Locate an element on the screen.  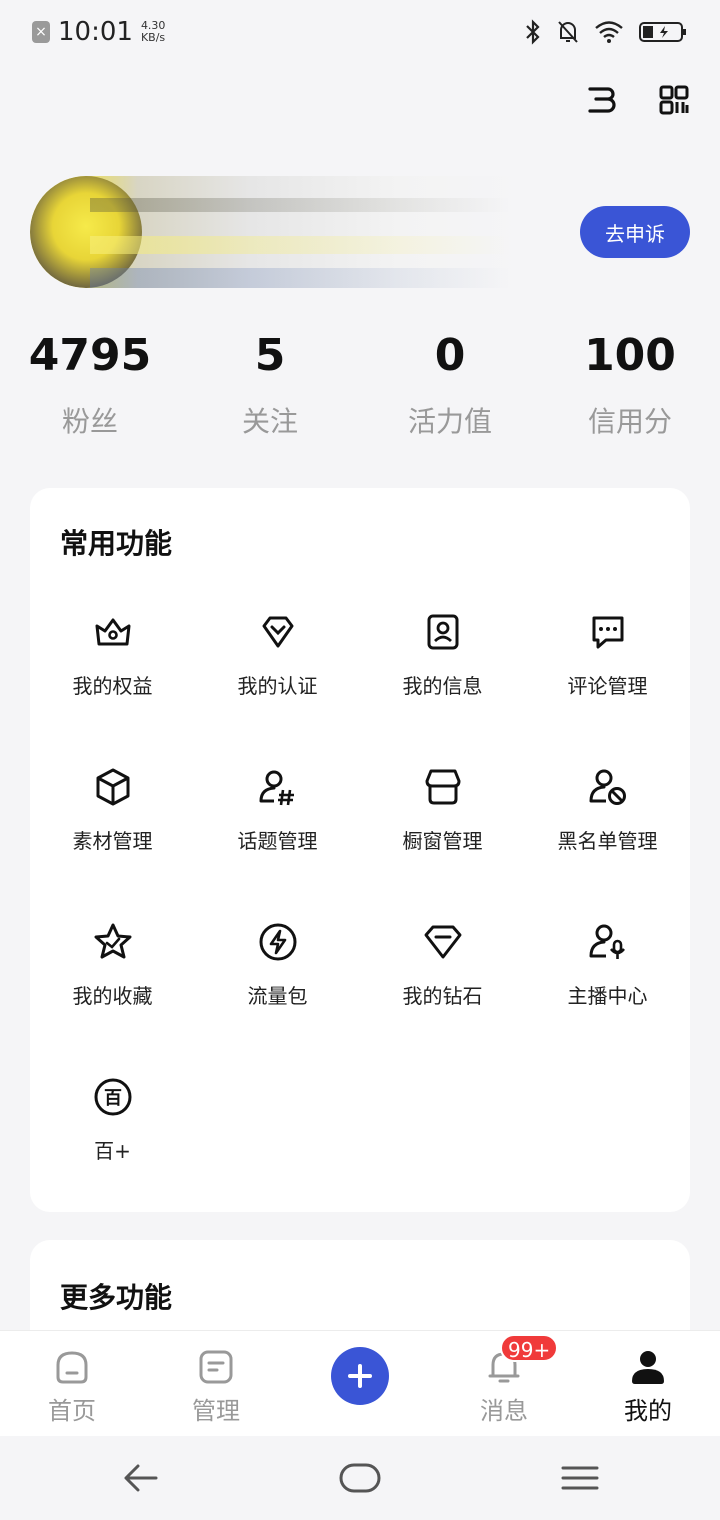
speed-unit: KB/s is located at coordinates (153, 37).